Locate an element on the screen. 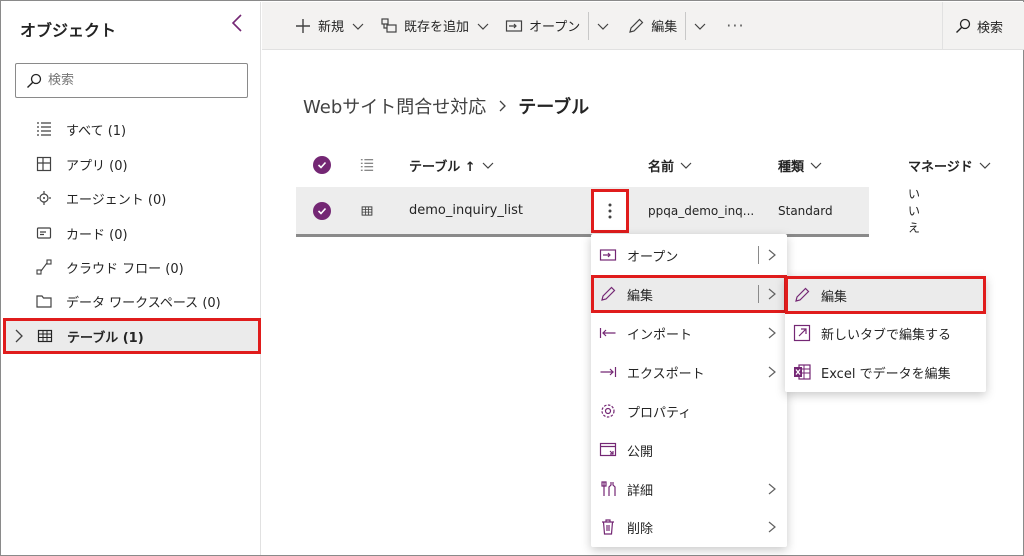  flow-icon is located at coordinates (44, 267).